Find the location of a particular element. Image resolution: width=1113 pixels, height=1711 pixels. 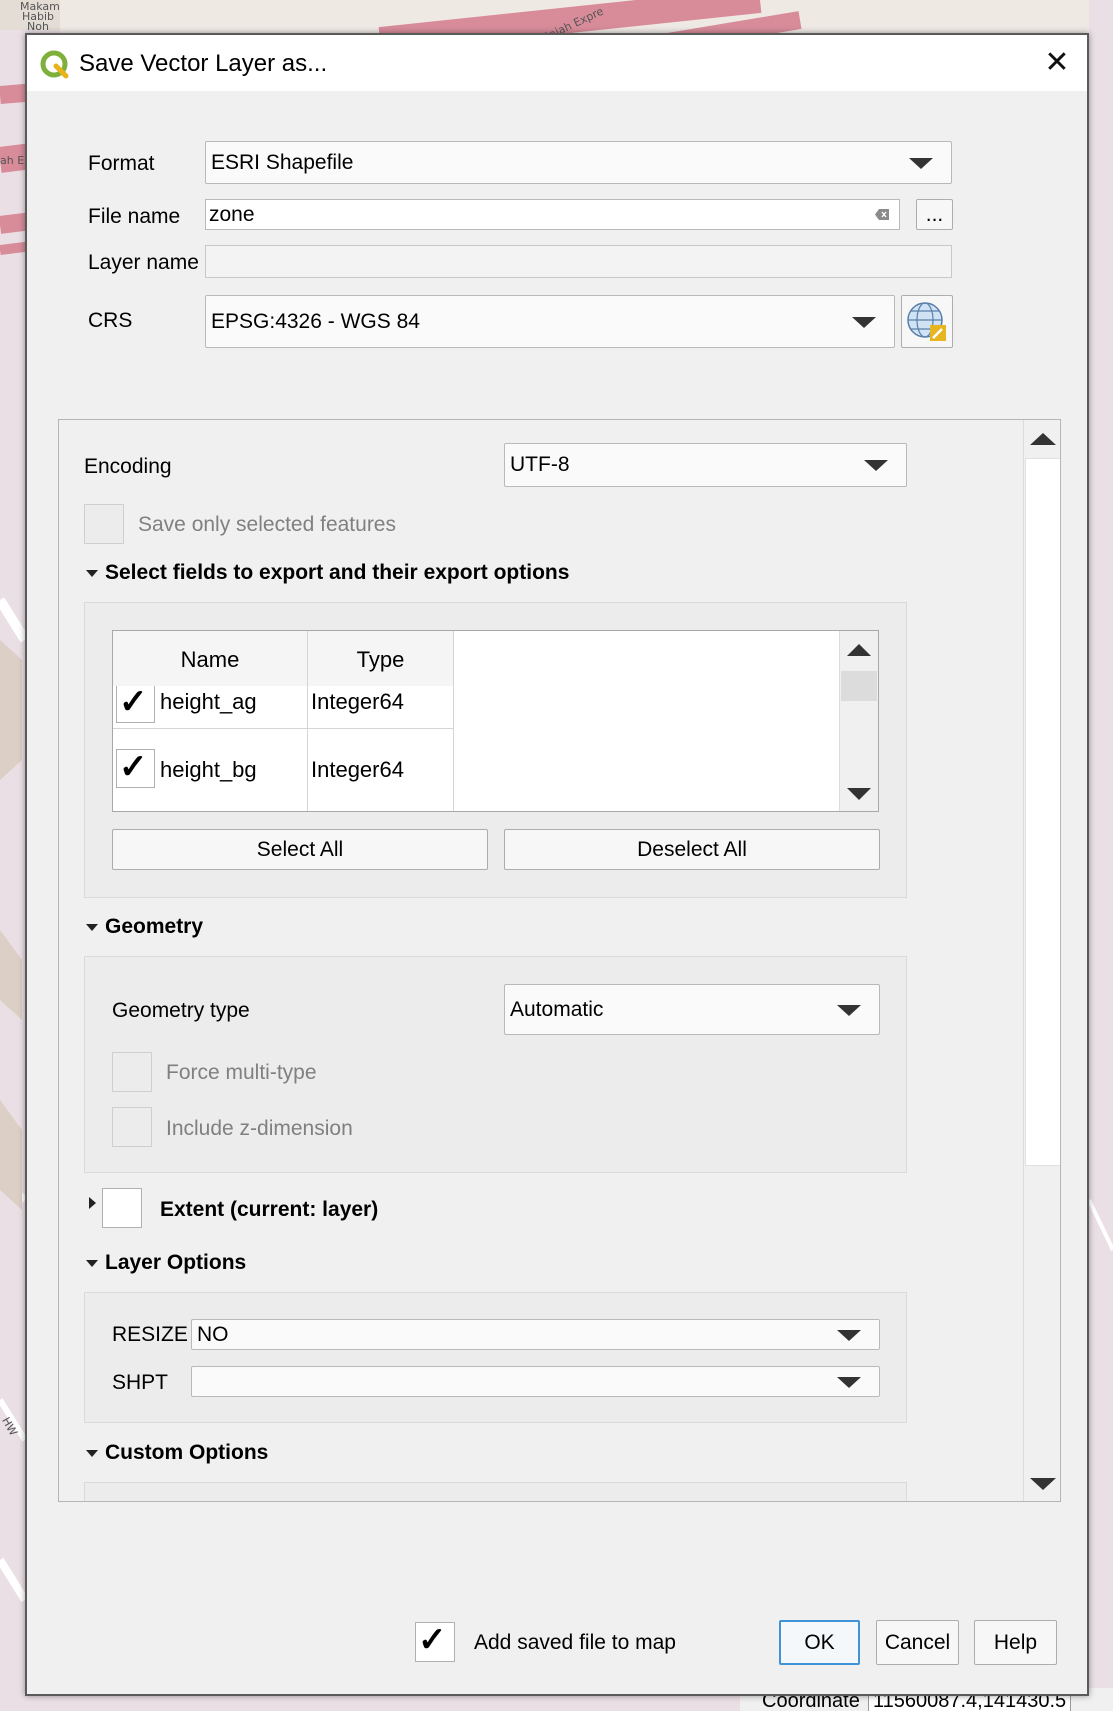

geometry-type-value: Automatic is located at coordinates (557, 1009).